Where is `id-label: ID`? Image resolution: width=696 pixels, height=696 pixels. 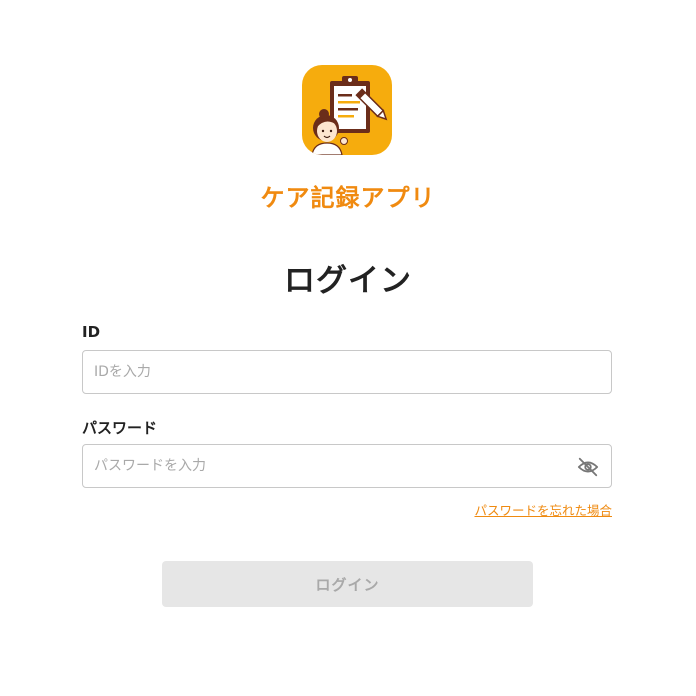 id-label: ID is located at coordinates (91, 332).